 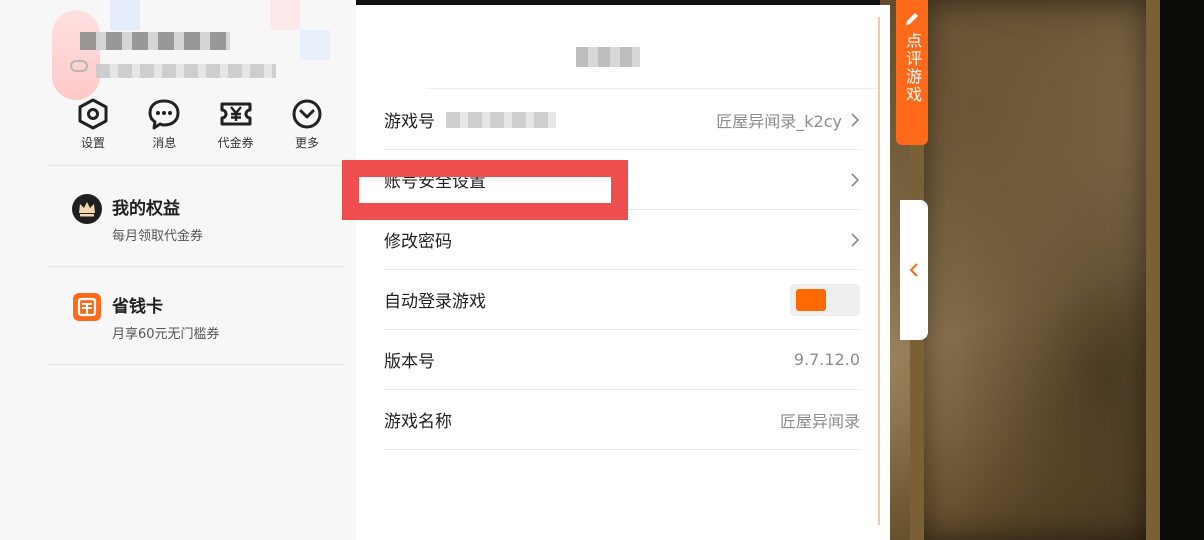 I want to click on accent-line, so click(x=879, y=271).